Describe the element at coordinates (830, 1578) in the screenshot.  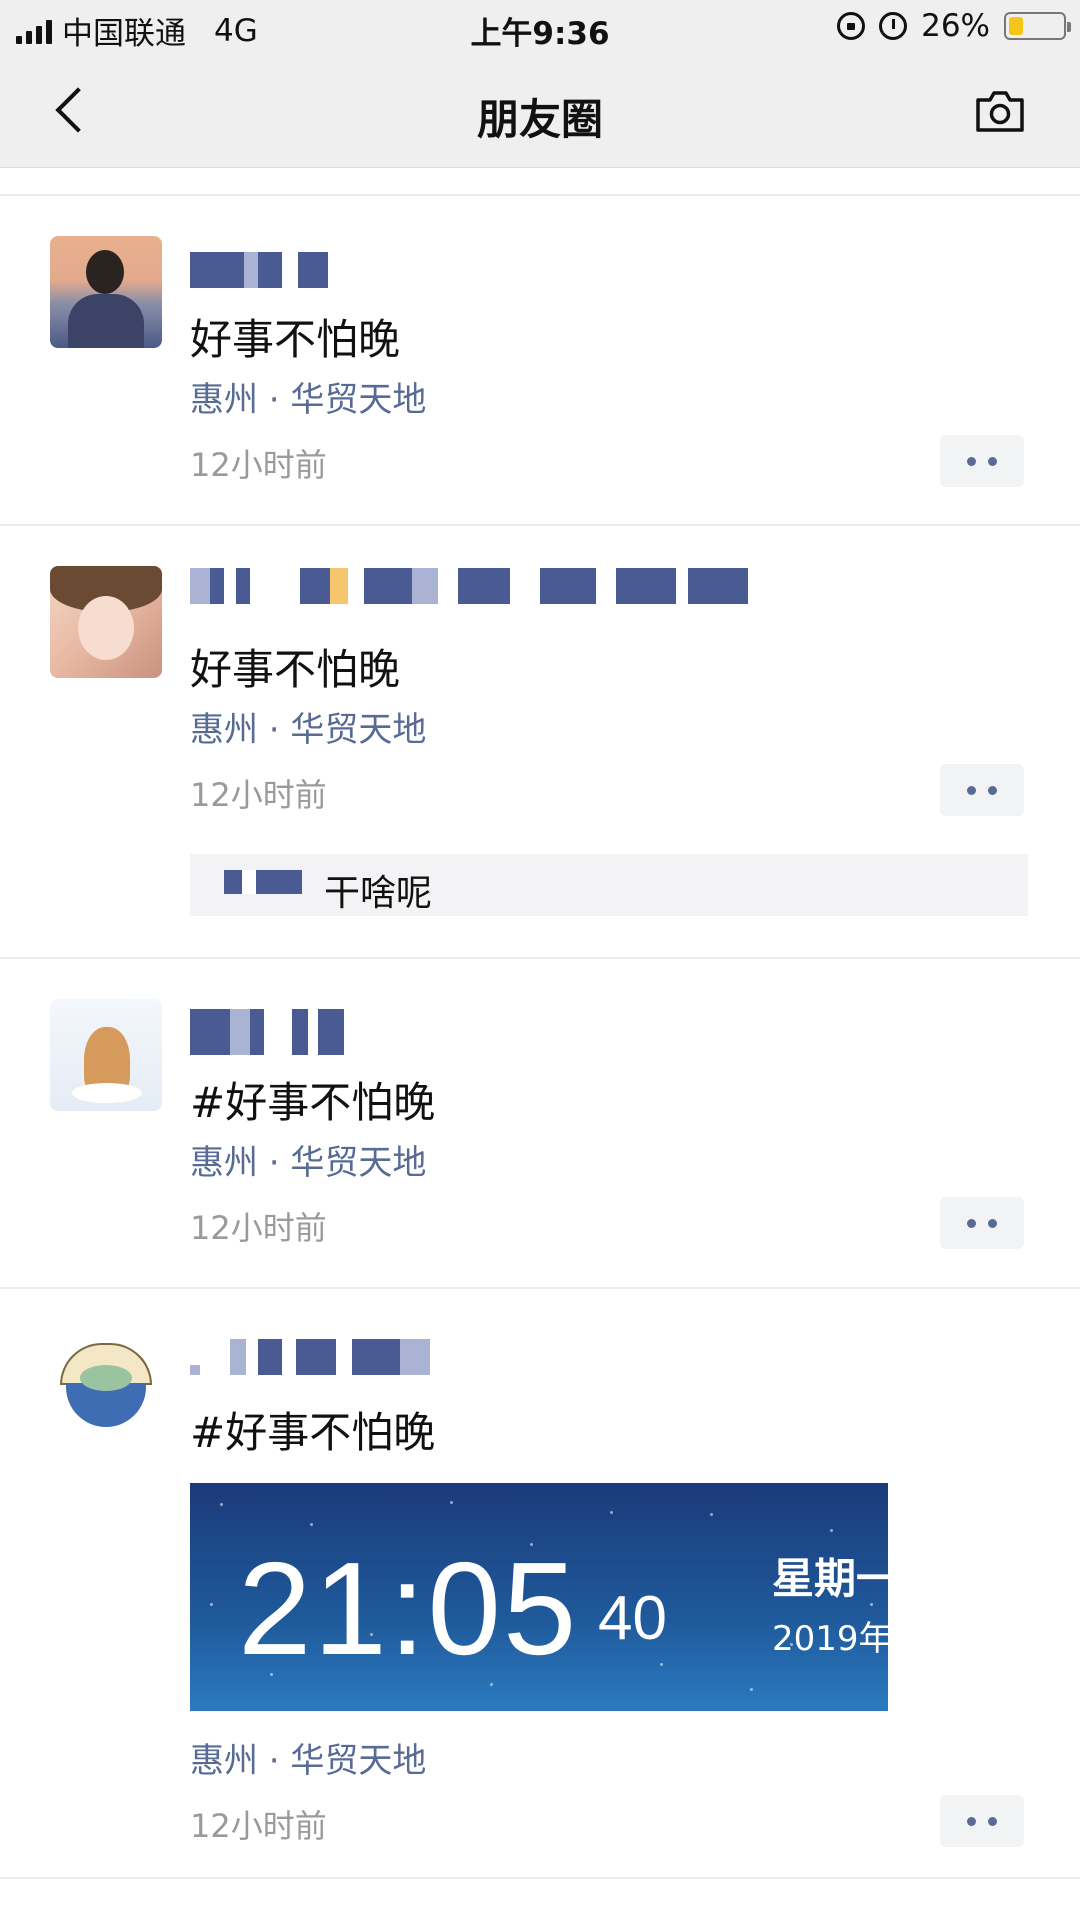
I see `image-weekday: 星期一` at that location.